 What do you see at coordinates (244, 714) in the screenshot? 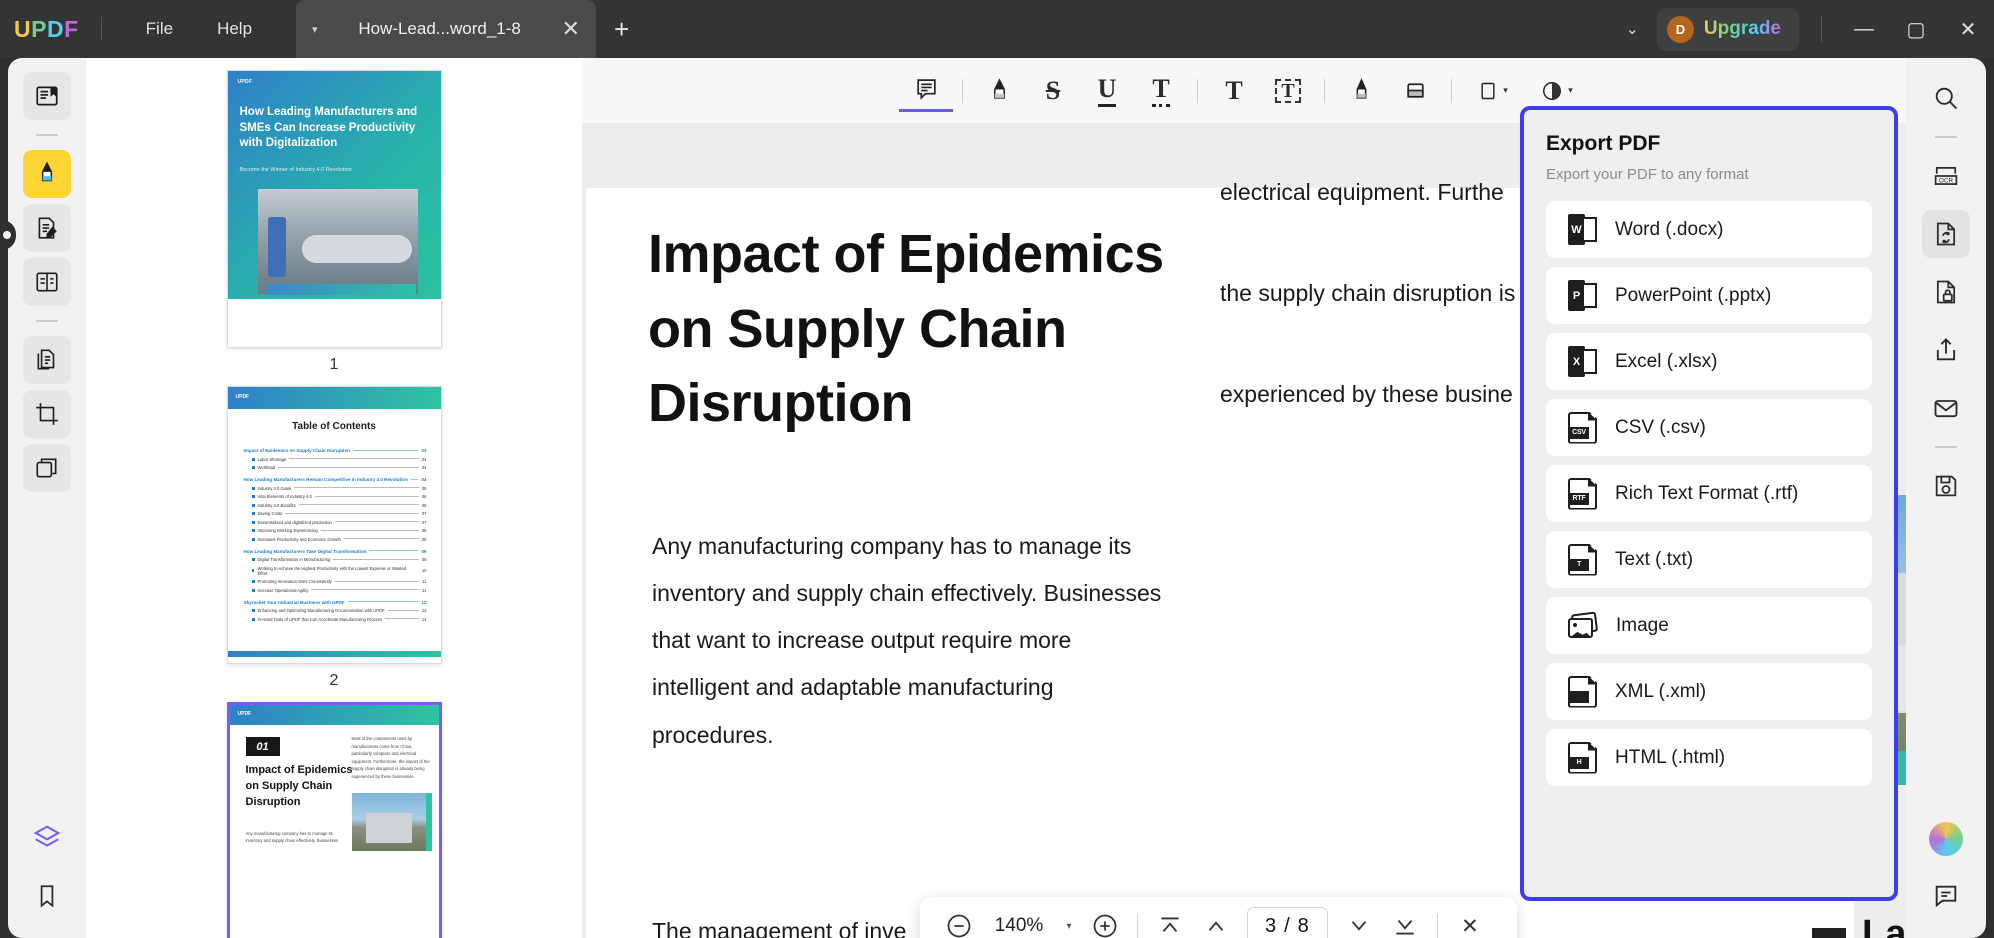
I see `page3-logo: UPDF` at bounding box center [244, 714].